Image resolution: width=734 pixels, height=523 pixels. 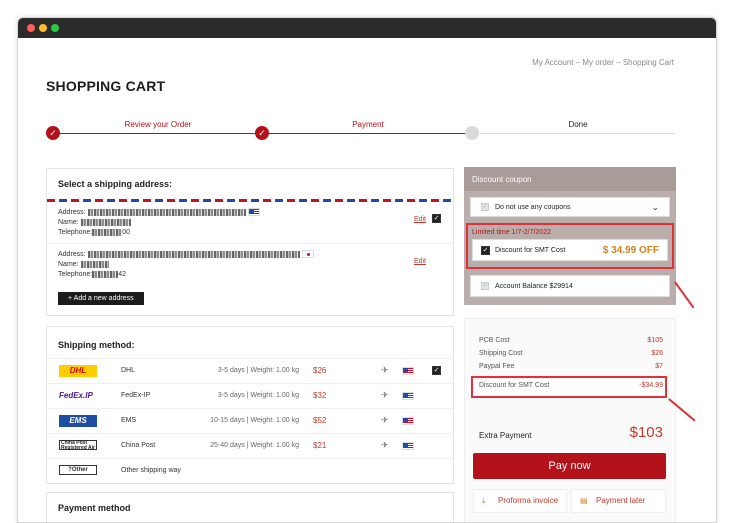 I want to click on payment-later-label: Payment later, so click(x=621, y=500).